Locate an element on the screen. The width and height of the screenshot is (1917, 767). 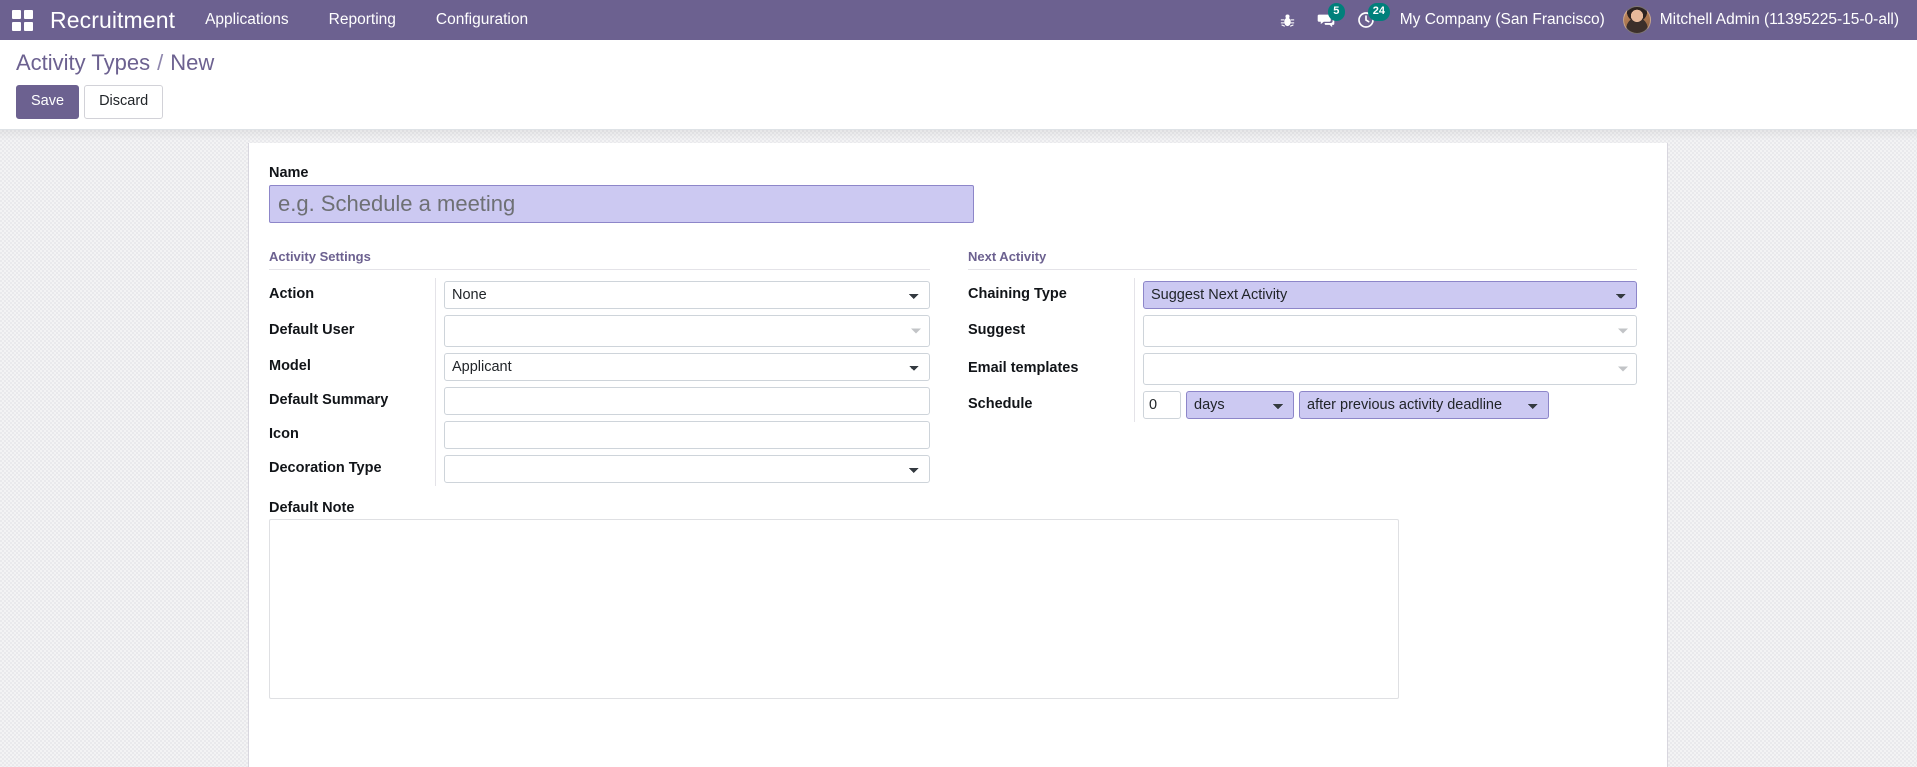
field-default-user: Default User is located at coordinates (599, 330).